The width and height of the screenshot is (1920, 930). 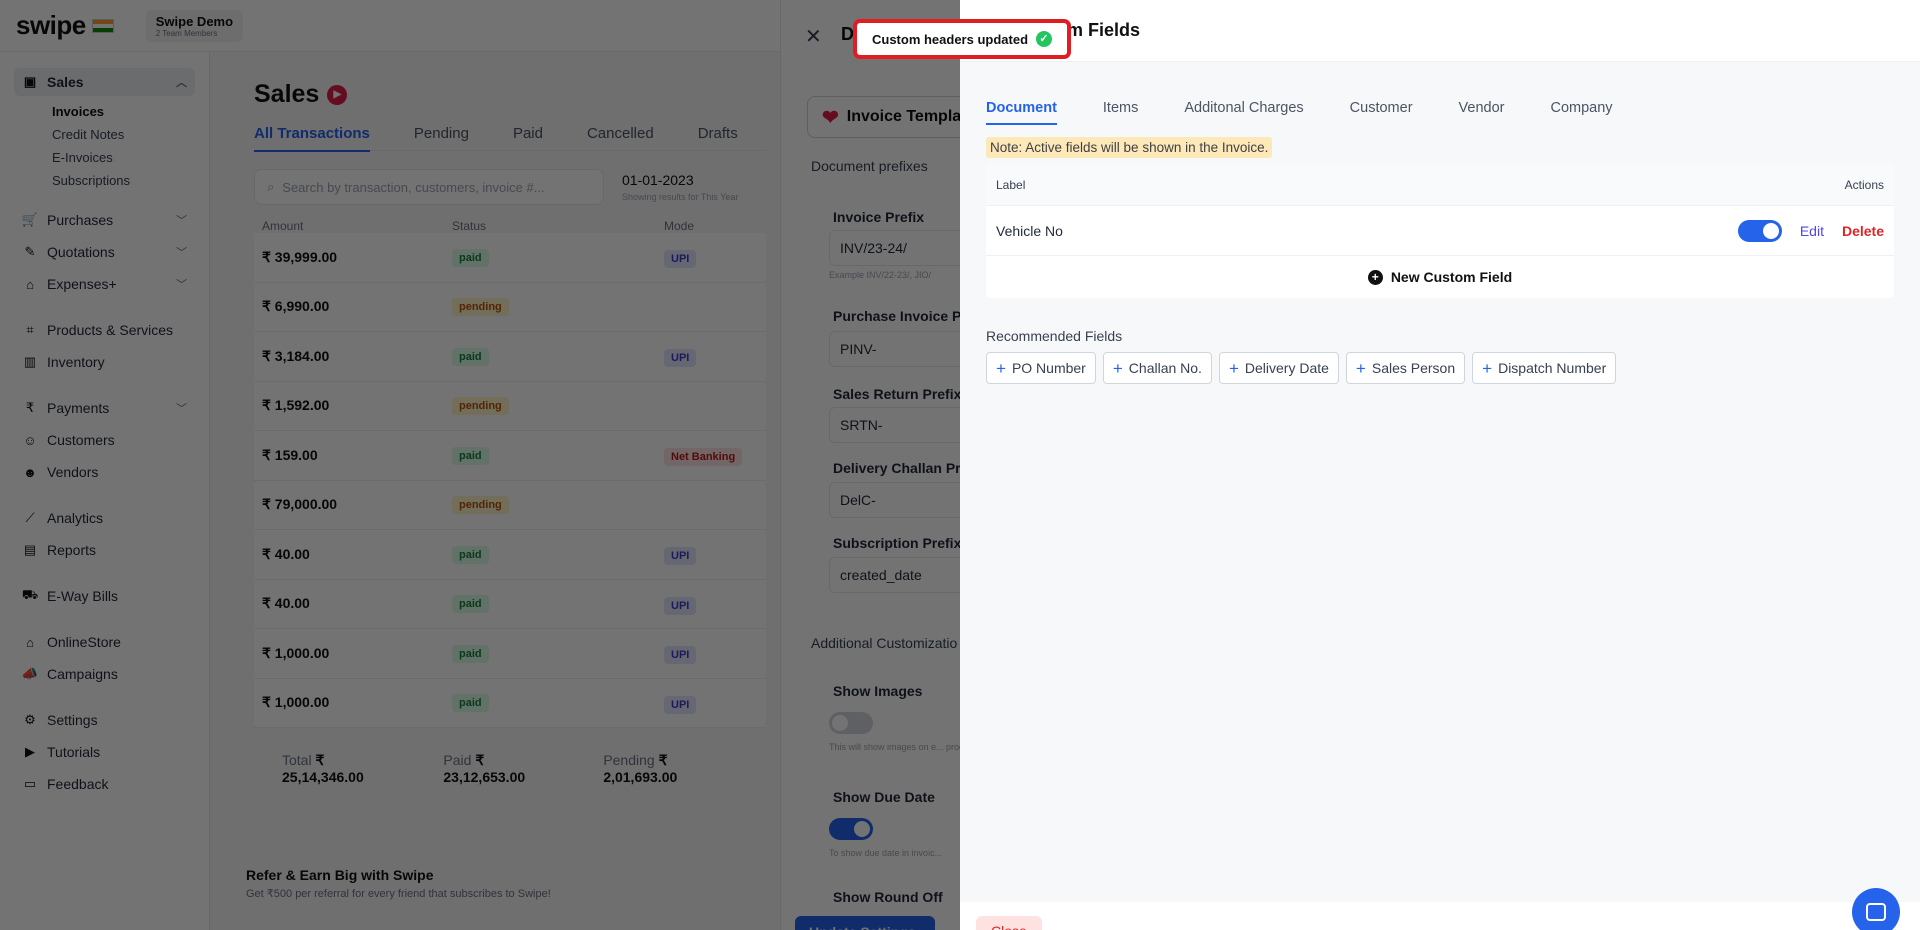 I want to click on amount-cell: ₹ 40.00, so click(x=286, y=603).